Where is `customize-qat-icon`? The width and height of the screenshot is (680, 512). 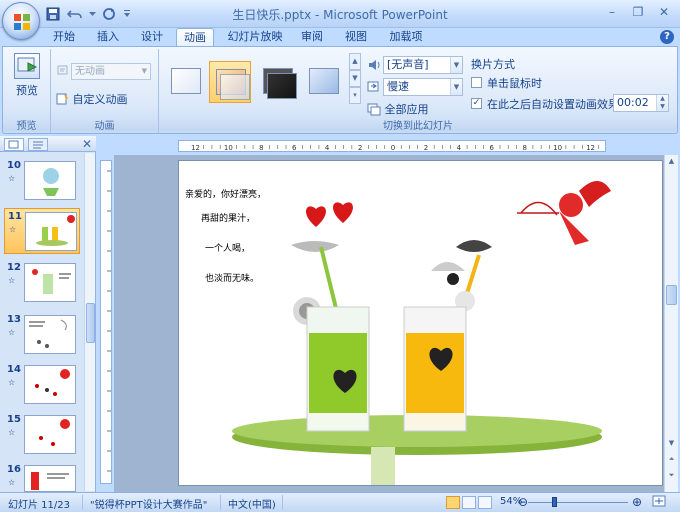
customize-qat-icon is located at coordinates (127, 14).